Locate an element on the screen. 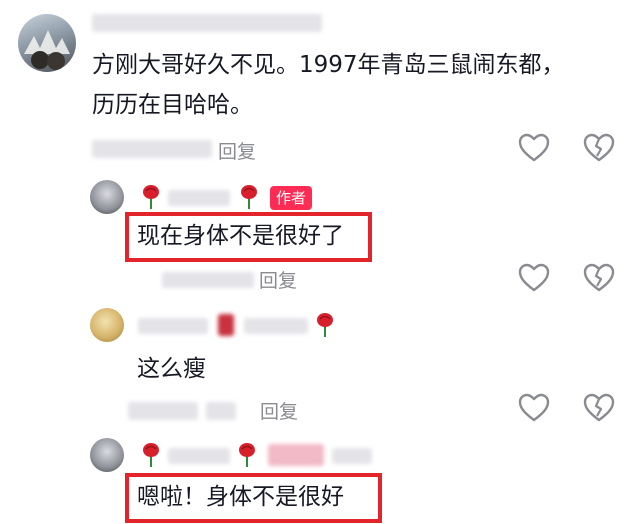  user-avatar is located at coordinates (47, 43).